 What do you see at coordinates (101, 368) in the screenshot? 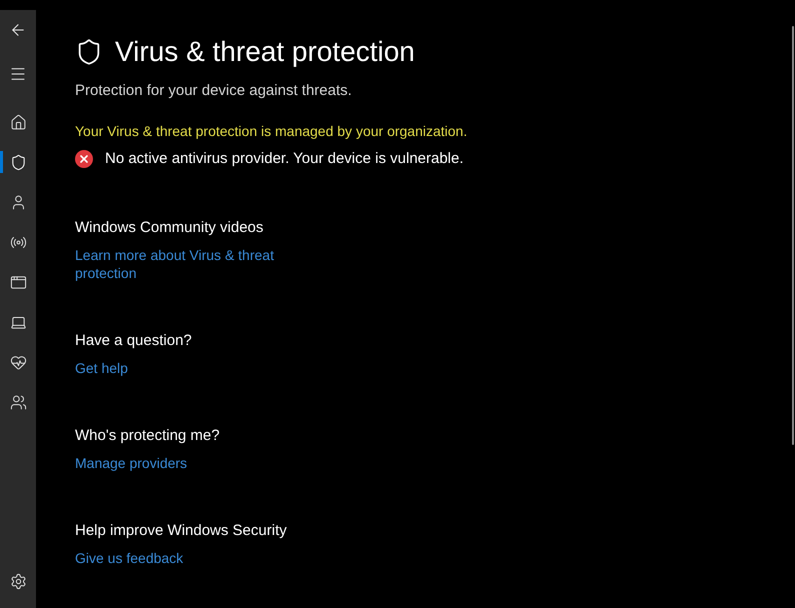
I see `section-link: Get help` at bounding box center [101, 368].